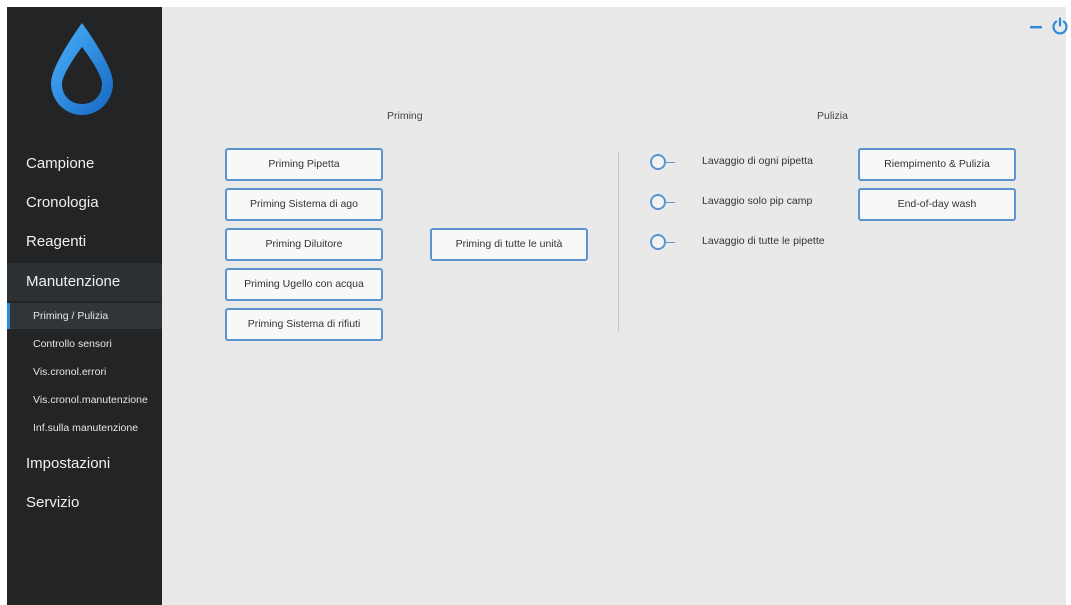  I want to click on sidebar-item-manutenzione: Manutenzione, so click(84, 282).